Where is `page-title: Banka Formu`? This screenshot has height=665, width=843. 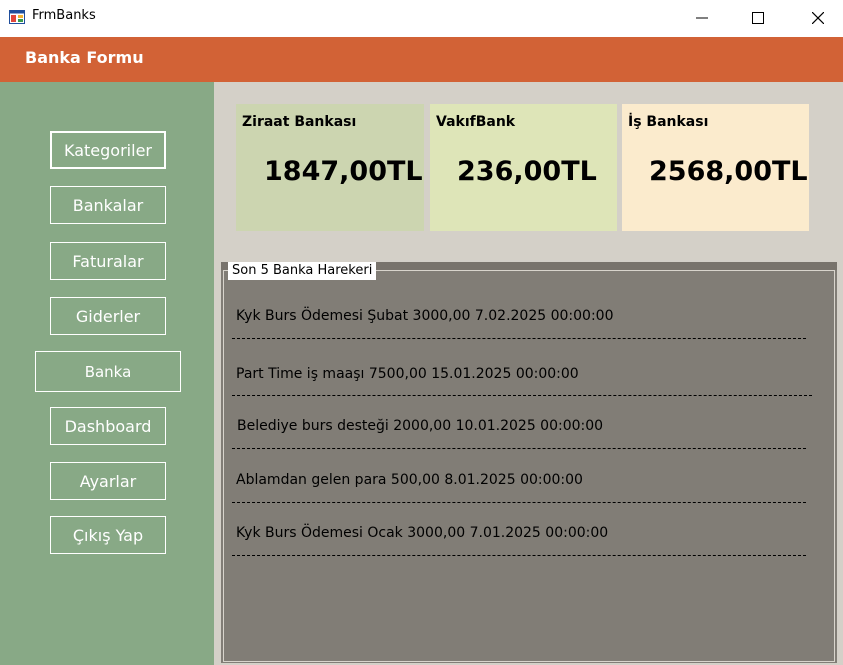
page-title: Banka Formu is located at coordinates (84, 57).